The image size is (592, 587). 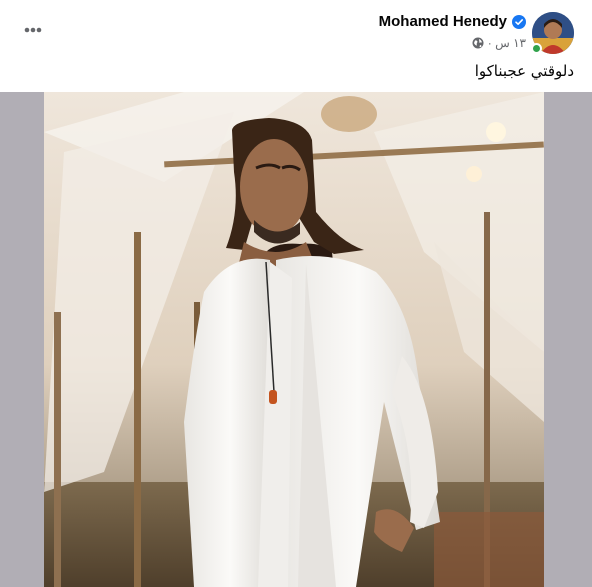 I want to click on online-status-indicator, so click(x=536, y=48).